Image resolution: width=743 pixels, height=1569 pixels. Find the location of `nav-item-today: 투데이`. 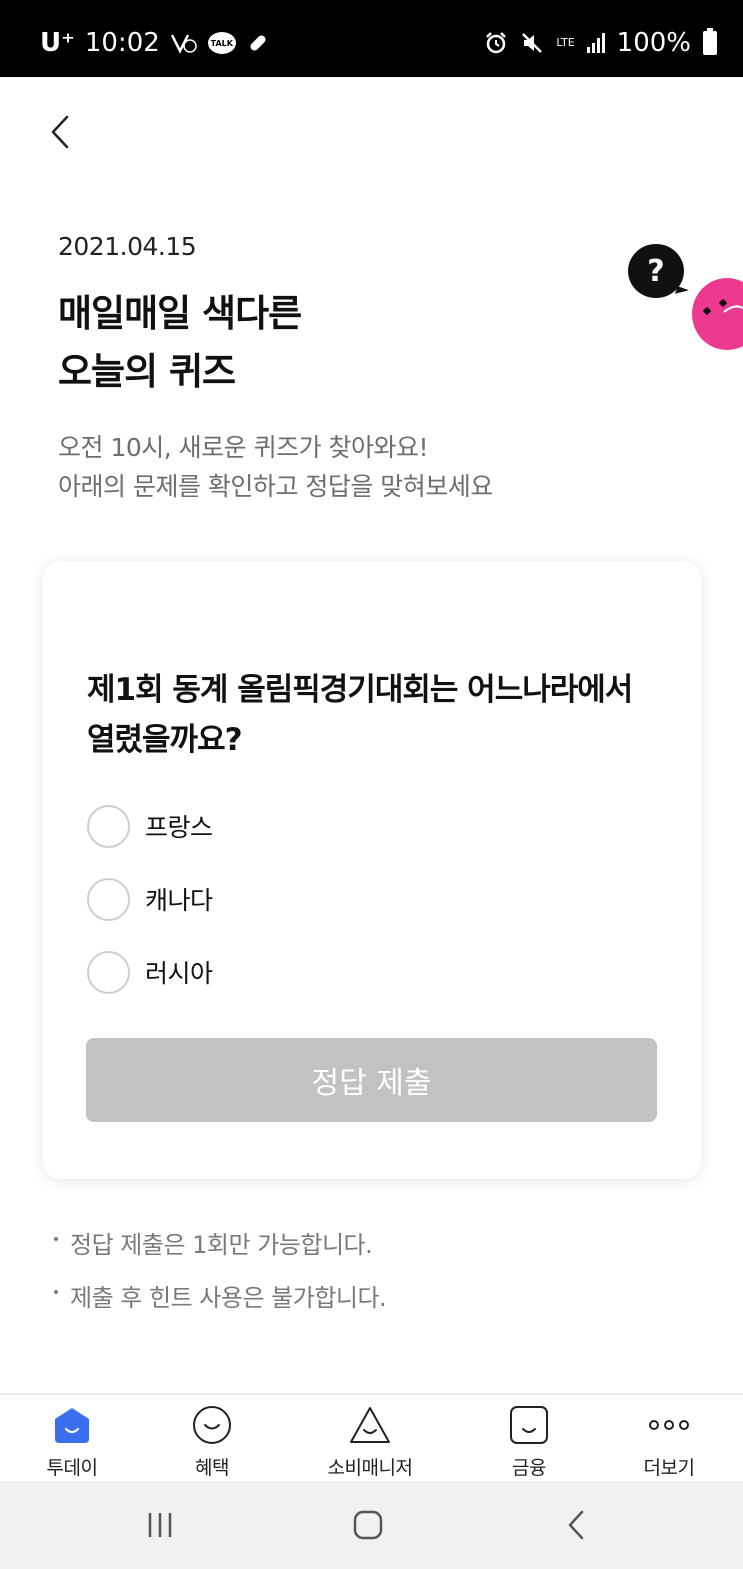

nav-item-today: 투데이 is located at coordinates (72, 1441).